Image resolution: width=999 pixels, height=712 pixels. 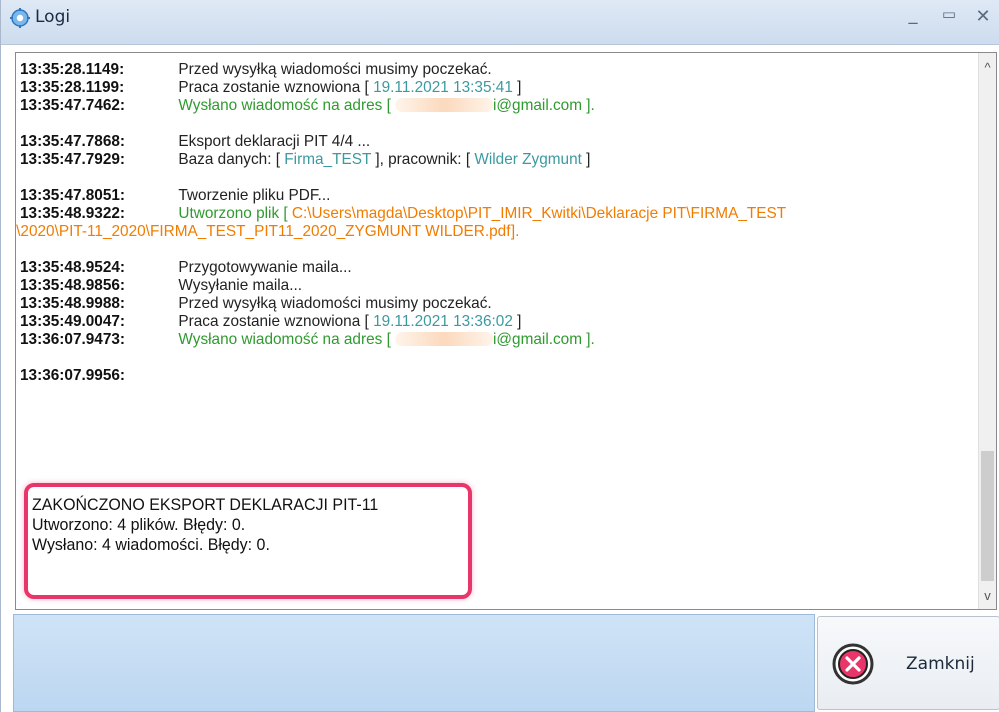 What do you see at coordinates (983, 16) in the screenshot?
I see `close-window-button: ✕` at bounding box center [983, 16].